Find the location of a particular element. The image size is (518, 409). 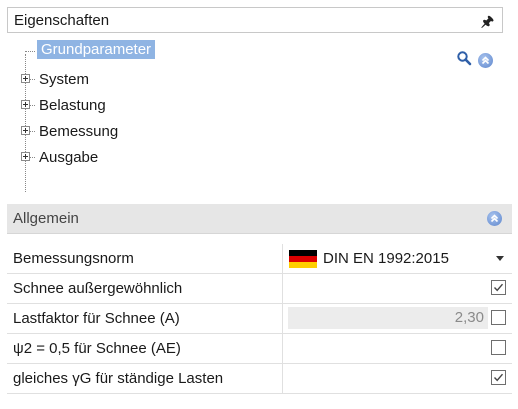

norm-dropdown: DIN EN 1992:2015 is located at coordinates (397, 258).